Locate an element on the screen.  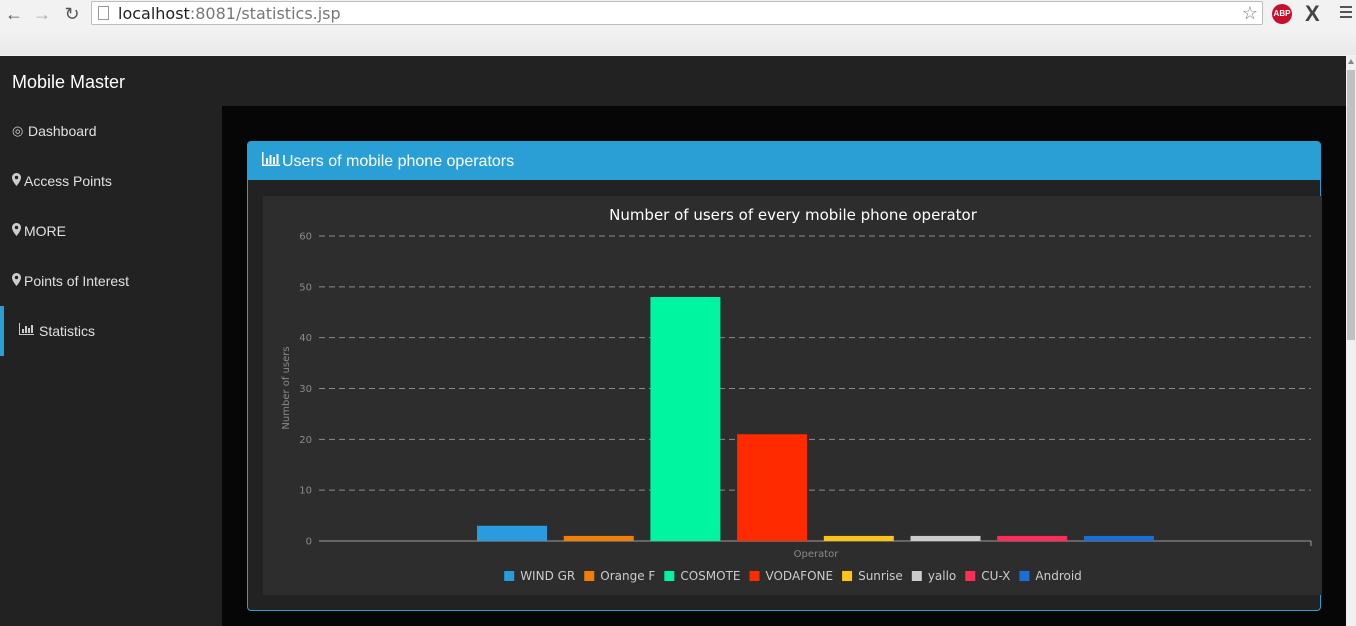
app-brand: Mobile Master is located at coordinates (68, 82).